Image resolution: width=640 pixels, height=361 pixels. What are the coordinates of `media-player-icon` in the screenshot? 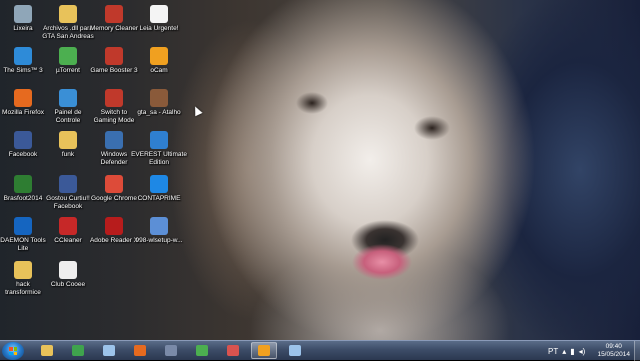 It's located at (78, 350).